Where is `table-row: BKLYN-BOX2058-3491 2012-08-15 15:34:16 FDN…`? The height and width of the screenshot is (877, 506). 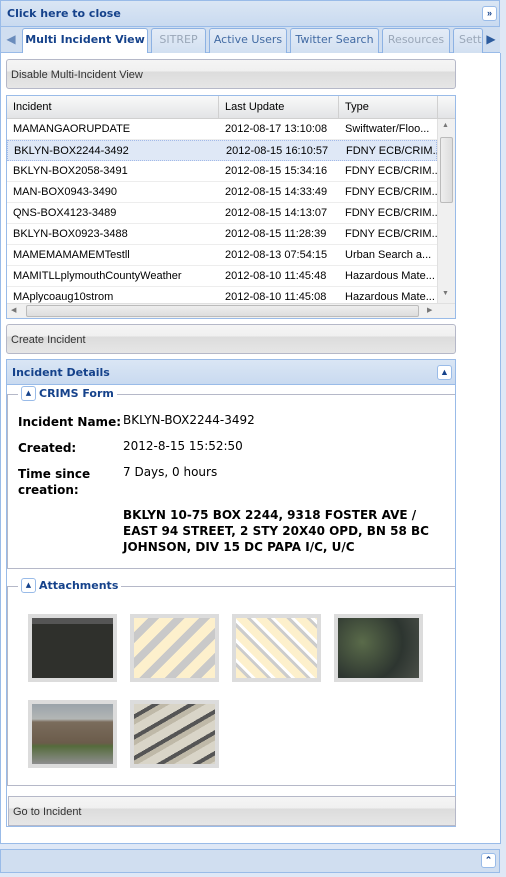
table-row: BKLYN-BOX2058-3491 2012-08-15 15:34:16 FDN… is located at coordinates (222, 171).